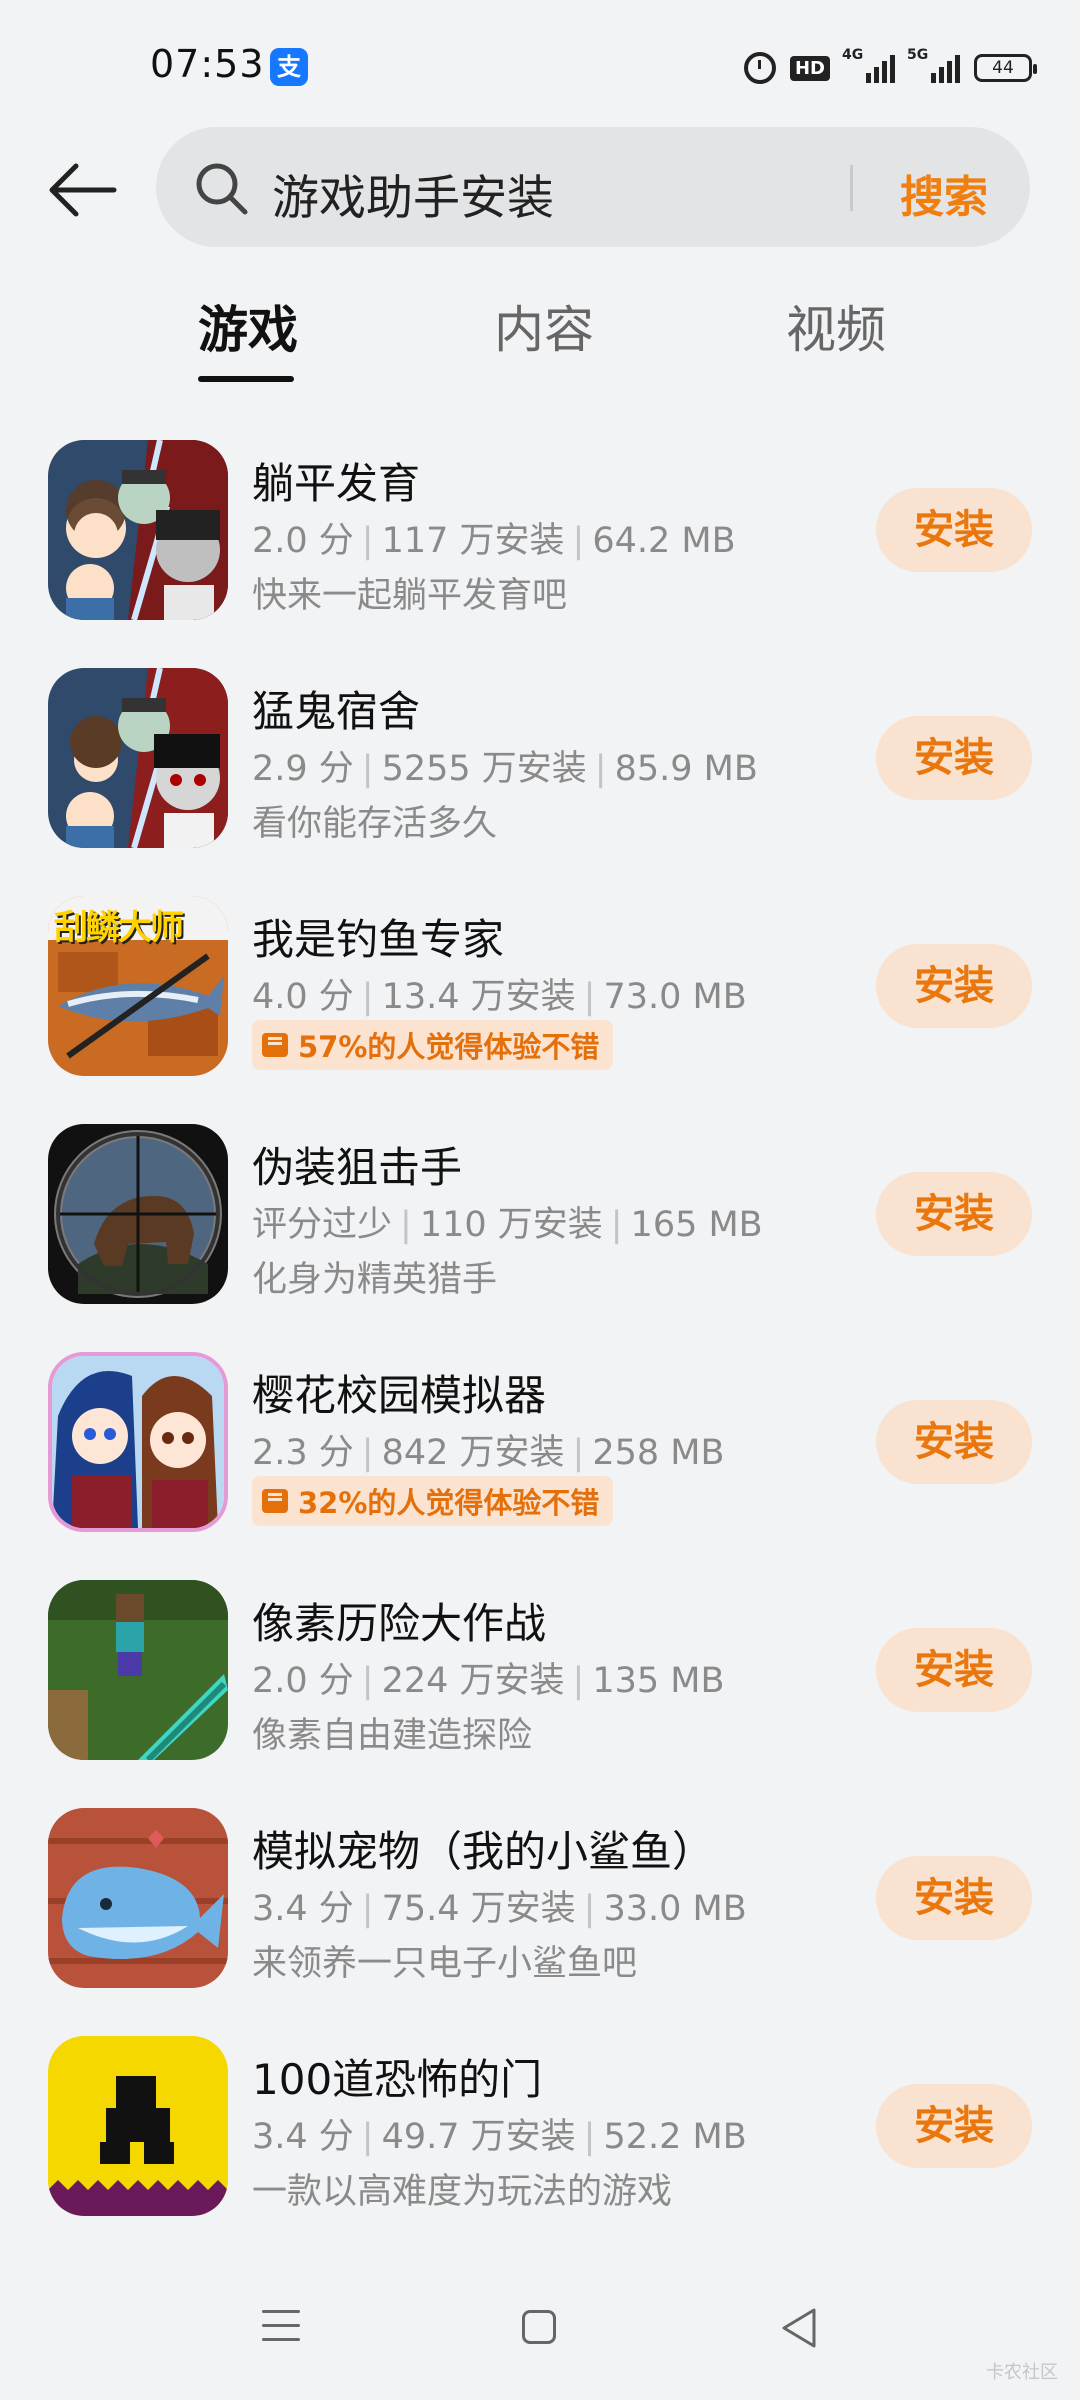 The image size is (1080, 2400). What do you see at coordinates (499, 997) in the screenshot?
I see `app-meta: 4.0 分 | 13.4 万安装 | 73.0 MB` at bounding box center [499, 997].